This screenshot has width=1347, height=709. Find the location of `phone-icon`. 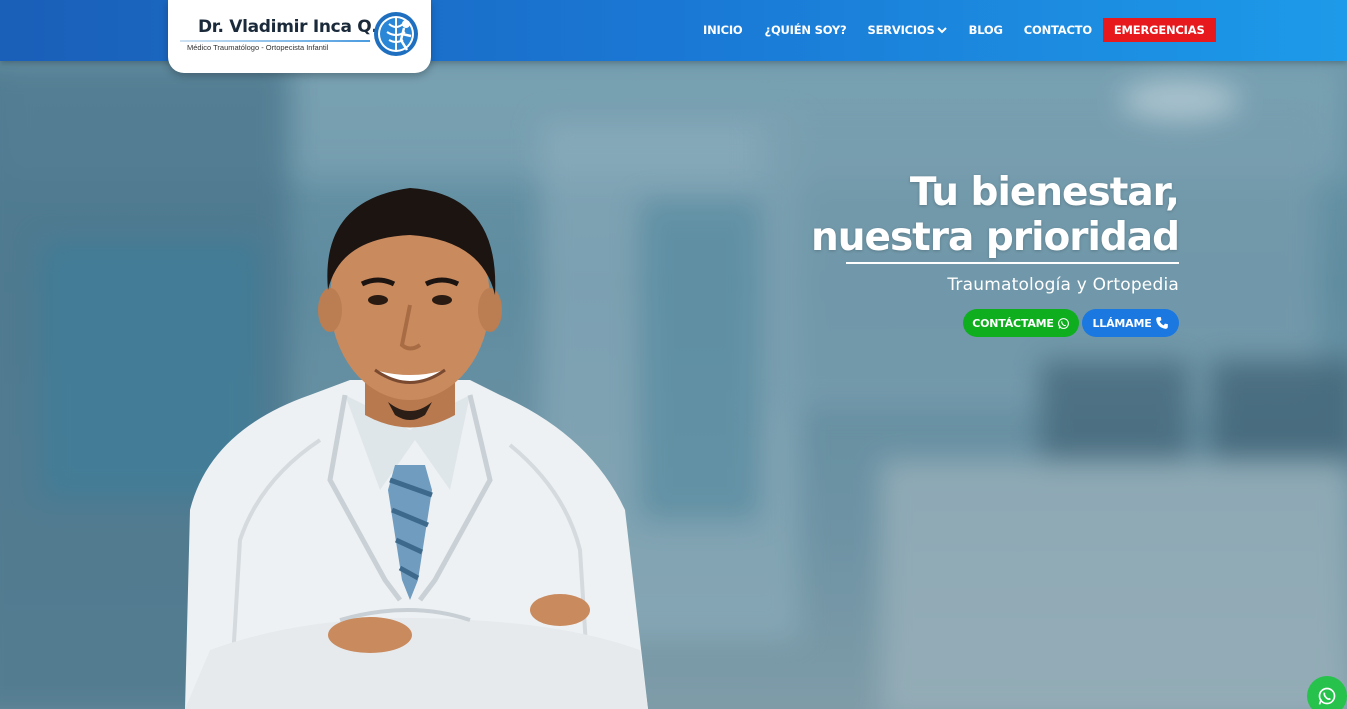

phone-icon is located at coordinates (1161, 323).